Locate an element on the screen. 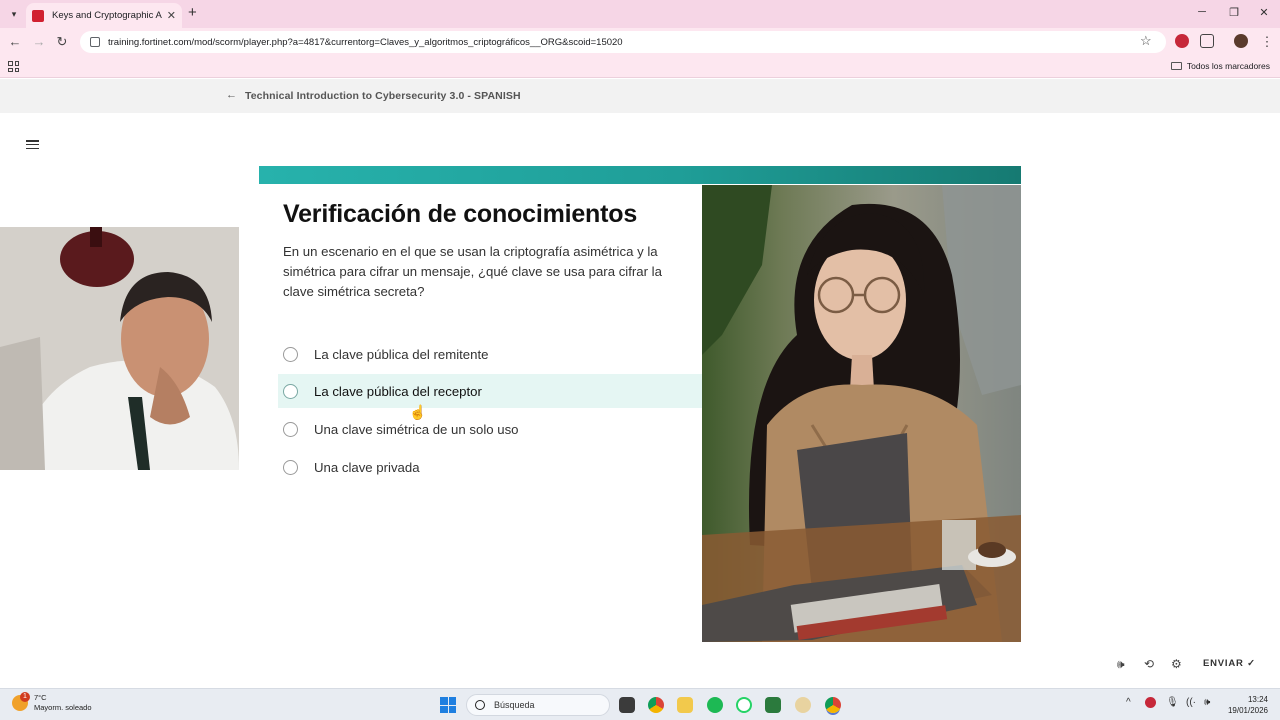 This screenshot has width=1280, height=720. weather-temp: 7°C is located at coordinates (40, 697).